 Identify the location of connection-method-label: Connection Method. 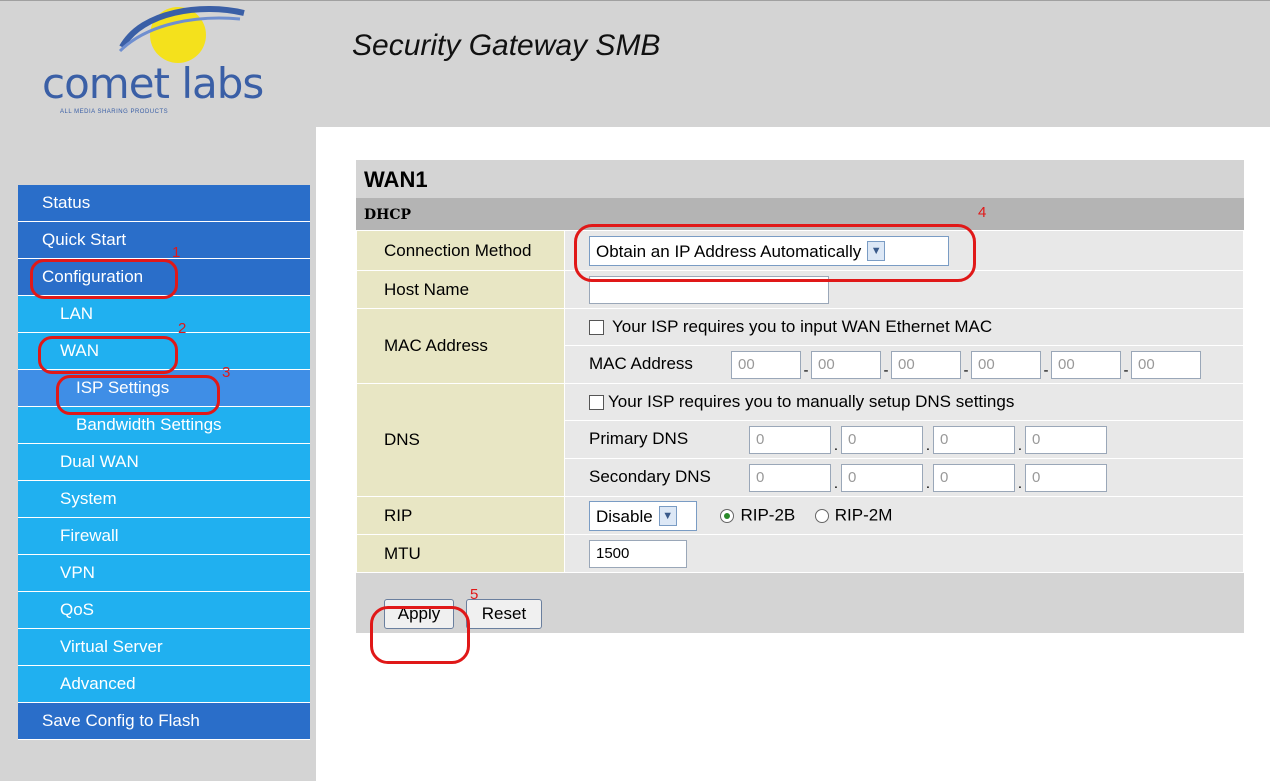
(460, 250).